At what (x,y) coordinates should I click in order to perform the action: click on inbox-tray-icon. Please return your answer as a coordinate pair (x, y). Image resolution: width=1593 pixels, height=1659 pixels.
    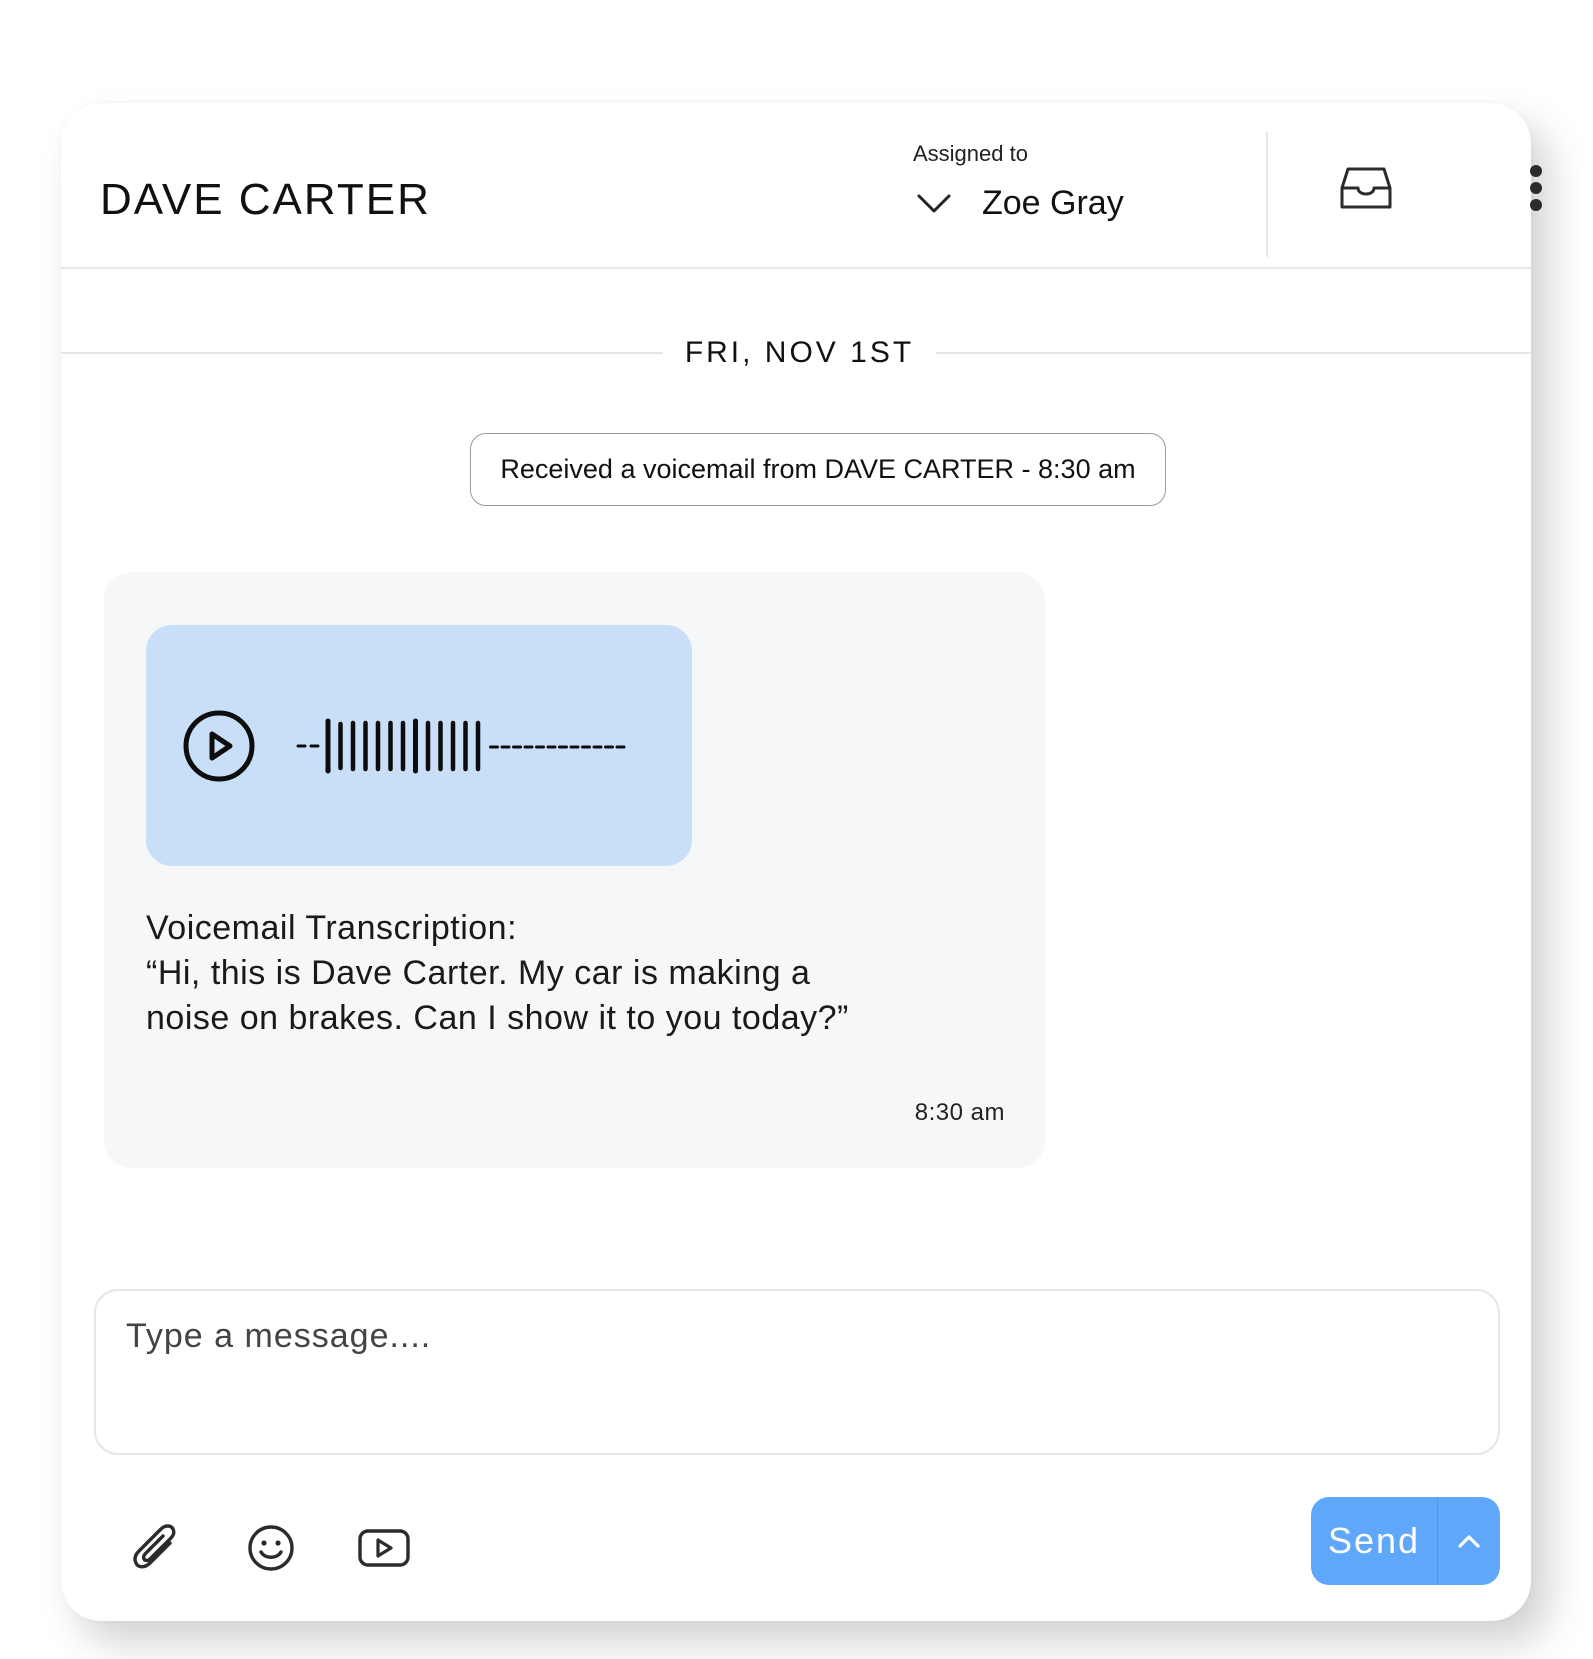
    Looking at the image, I should click on (1366, 188).